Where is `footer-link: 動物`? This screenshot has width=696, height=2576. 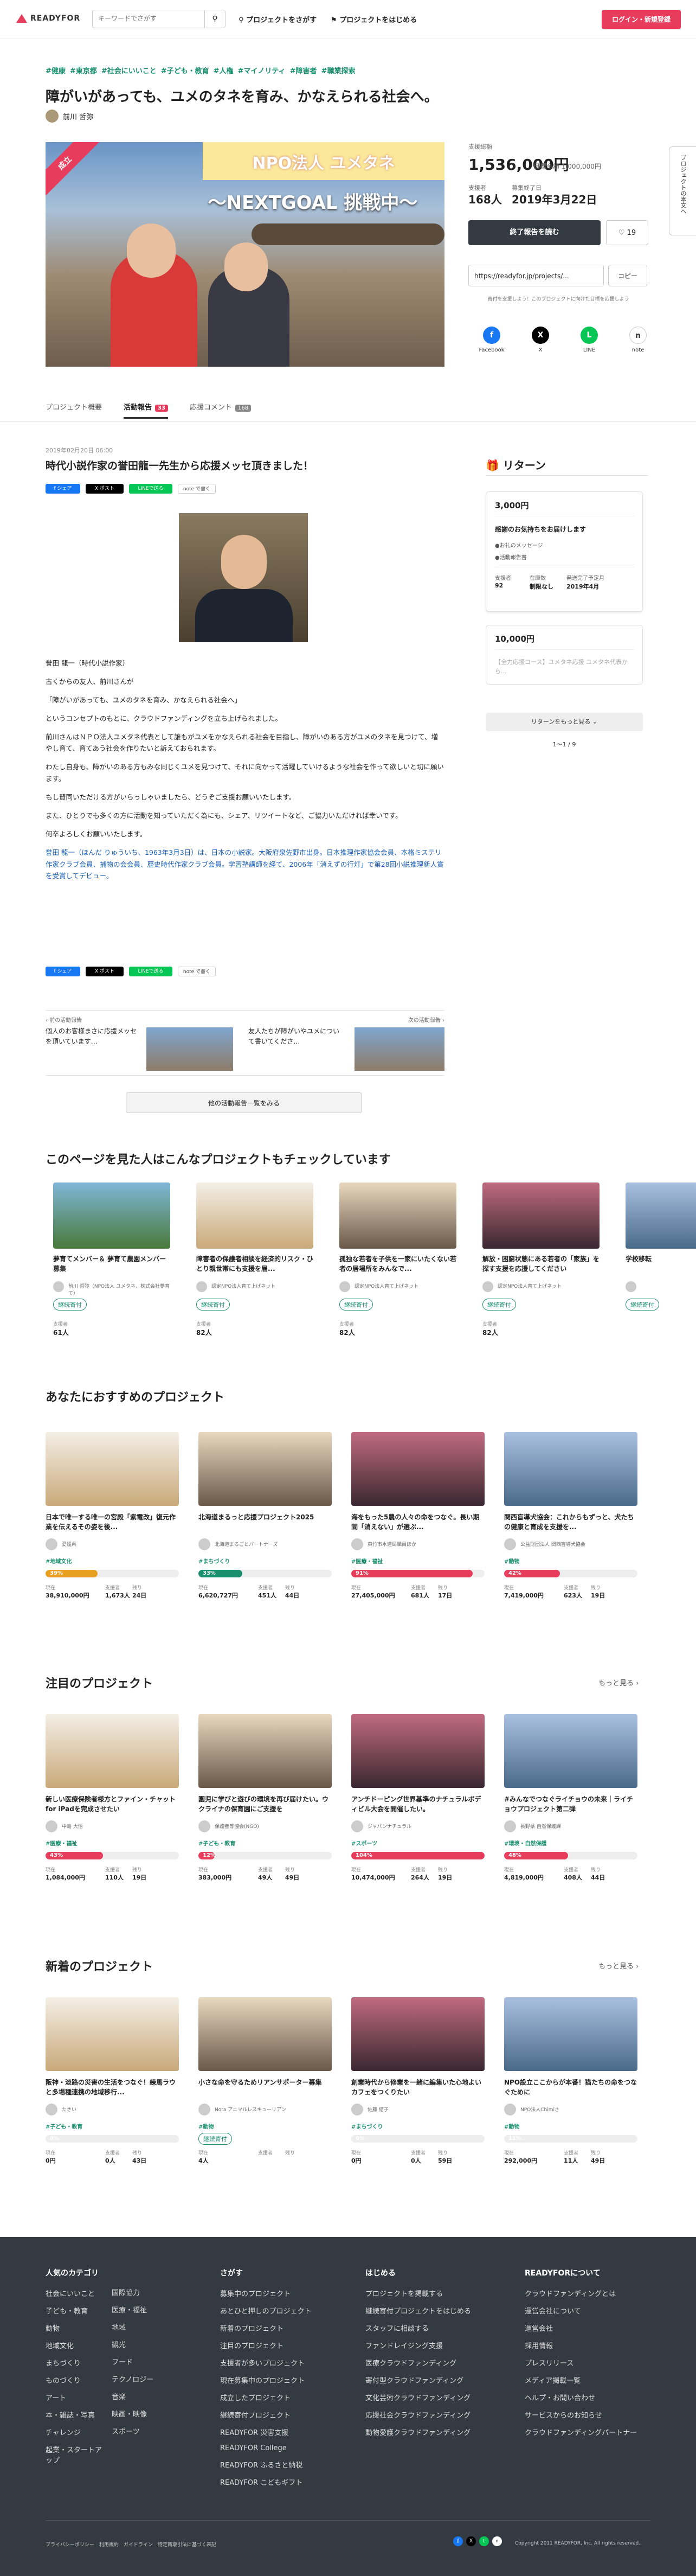
footer-link: 動物 is located at coordinates (75, 2328).